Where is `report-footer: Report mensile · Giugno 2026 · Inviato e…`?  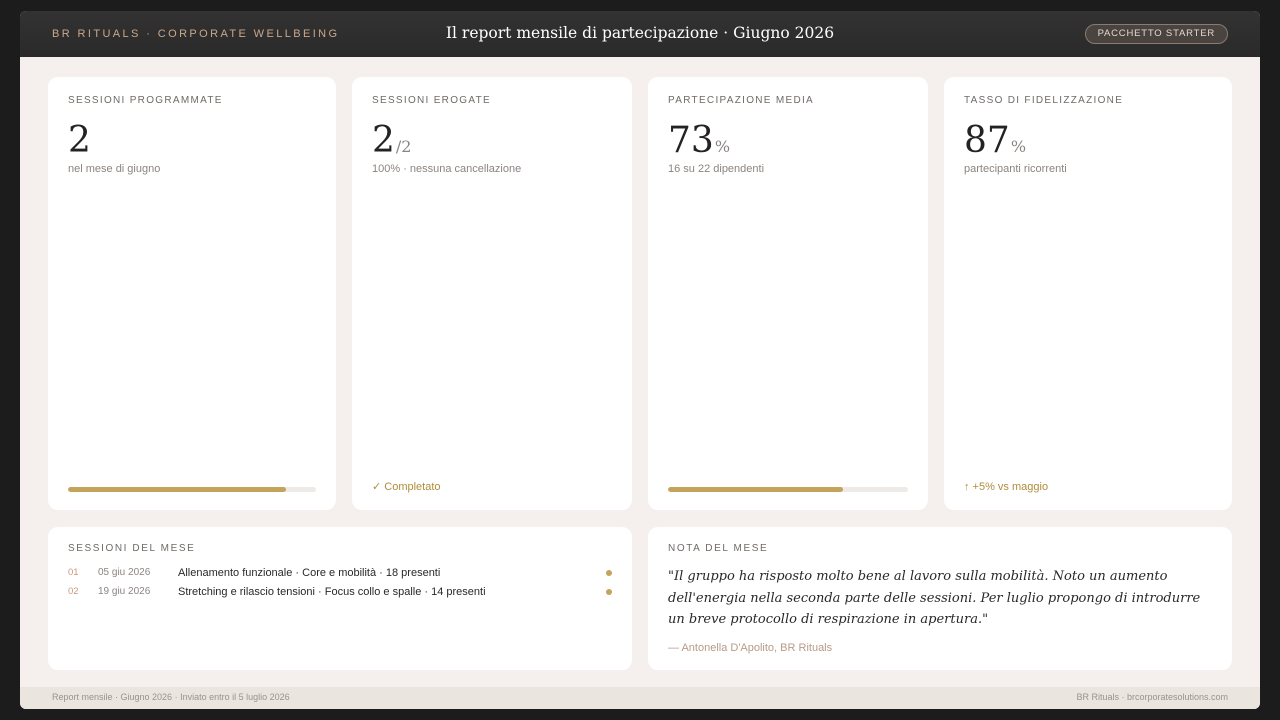 report-footer: Report mensile · Giugno 2026 · Inviato e… is located at coordinates (640, 698).